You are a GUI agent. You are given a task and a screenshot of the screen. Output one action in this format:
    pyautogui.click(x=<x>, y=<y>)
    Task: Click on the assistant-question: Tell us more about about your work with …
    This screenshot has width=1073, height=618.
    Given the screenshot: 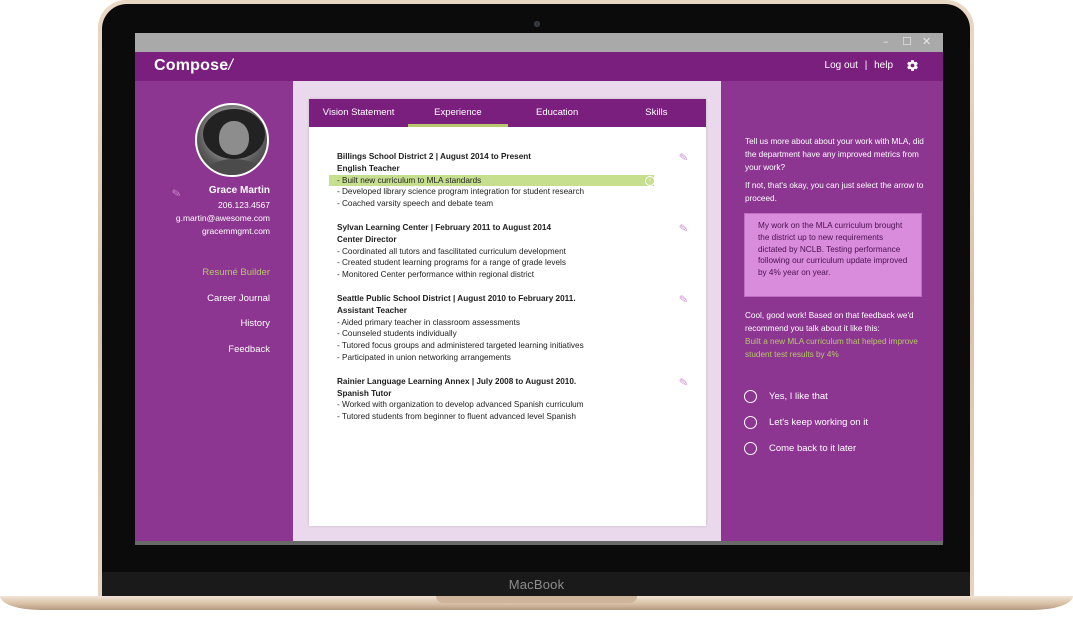 What is the action you would take?
    pyautogui.click(x=834, y=154)
    